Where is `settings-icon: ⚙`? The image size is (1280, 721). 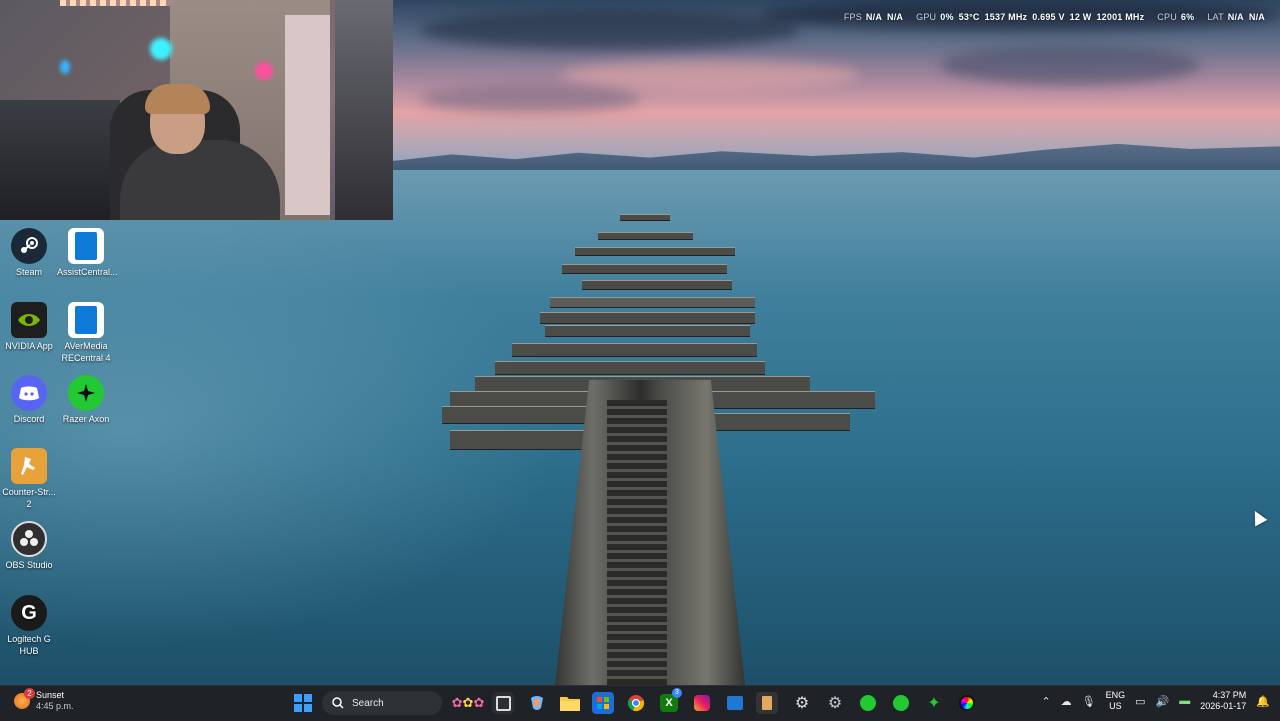 settings-icon: ⚙ is located at coordinates (835, 703).